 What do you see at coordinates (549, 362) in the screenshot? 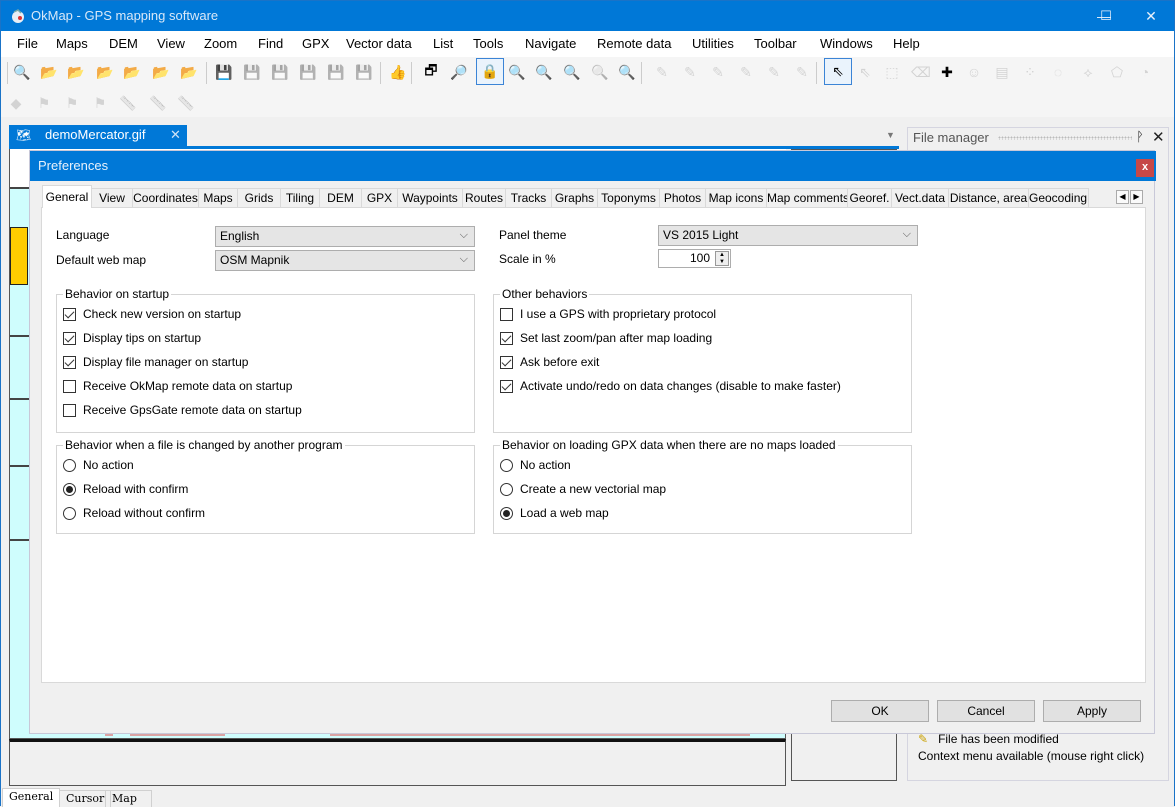
I see `checkbox-option: Ask before exit` at bounding box center [549, 362].